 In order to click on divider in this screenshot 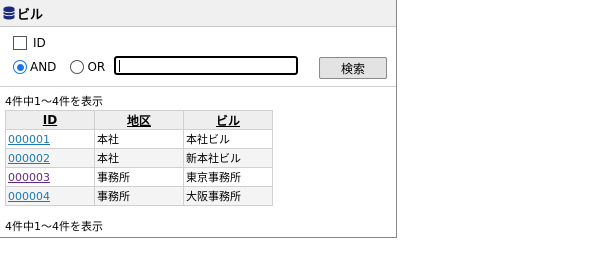, I will do `click(198, 86)`.